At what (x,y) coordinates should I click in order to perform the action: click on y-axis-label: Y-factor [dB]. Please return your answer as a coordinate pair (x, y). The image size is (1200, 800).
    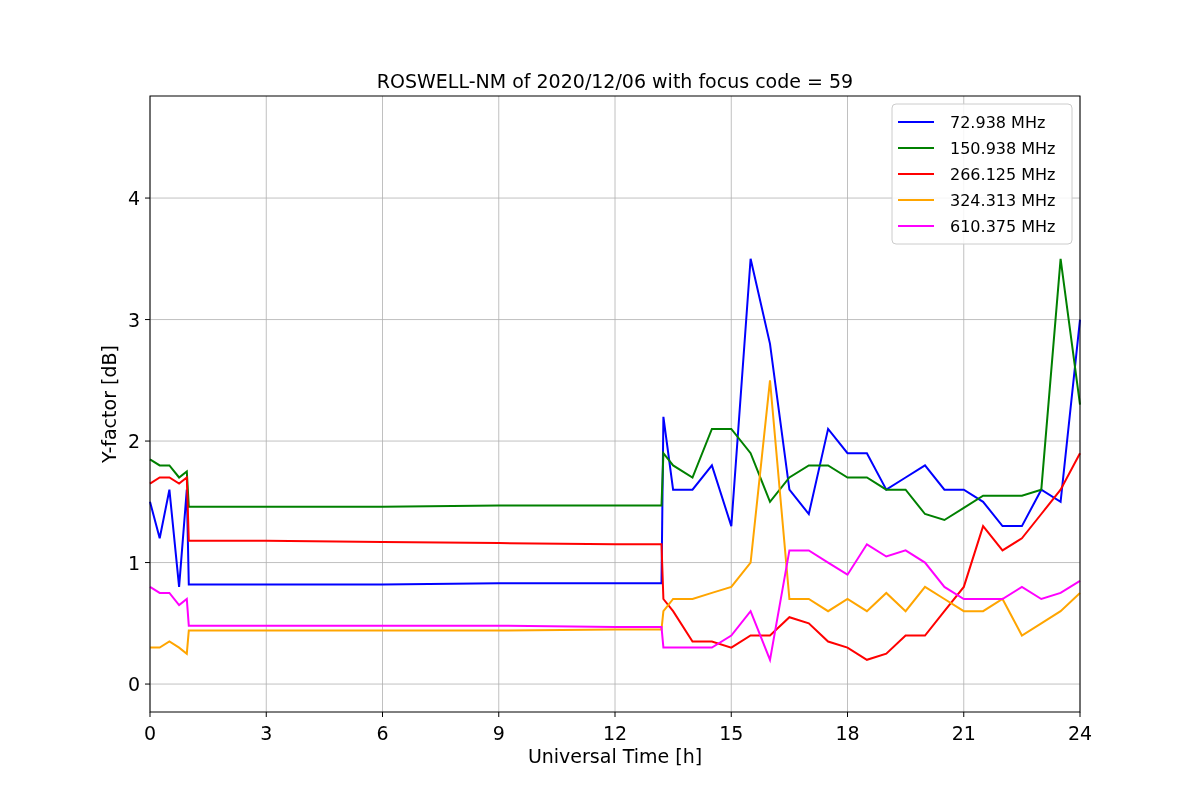
    Looking at the image, I should click on (109, 404).